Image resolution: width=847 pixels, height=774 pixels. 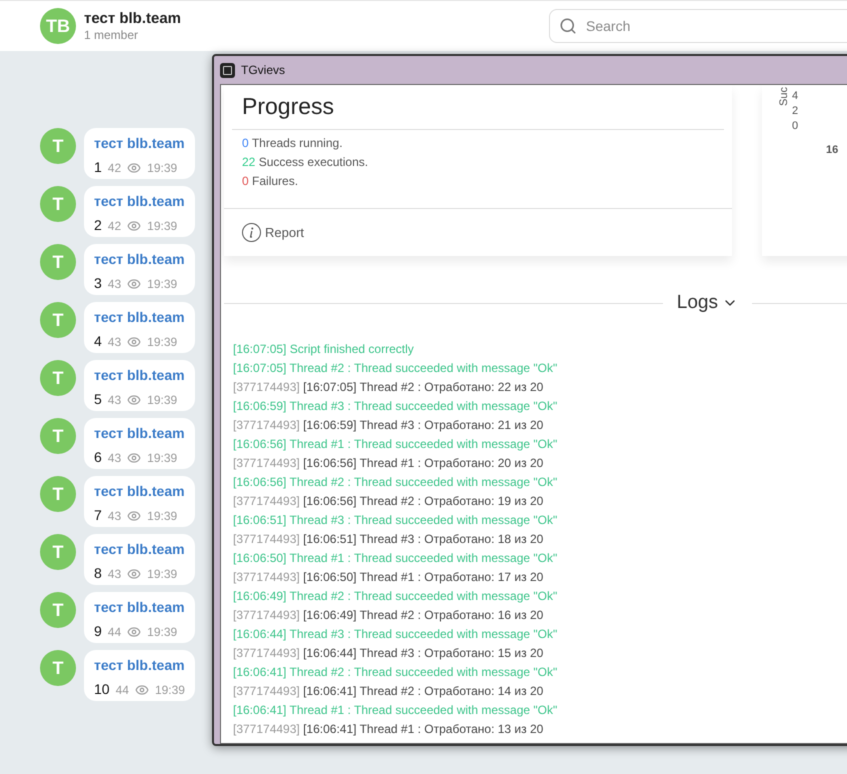 What do you see at coordinates (58, 26) in the screenshot?
I see `chat-avatar: TB` at bounding box center [58, 26].